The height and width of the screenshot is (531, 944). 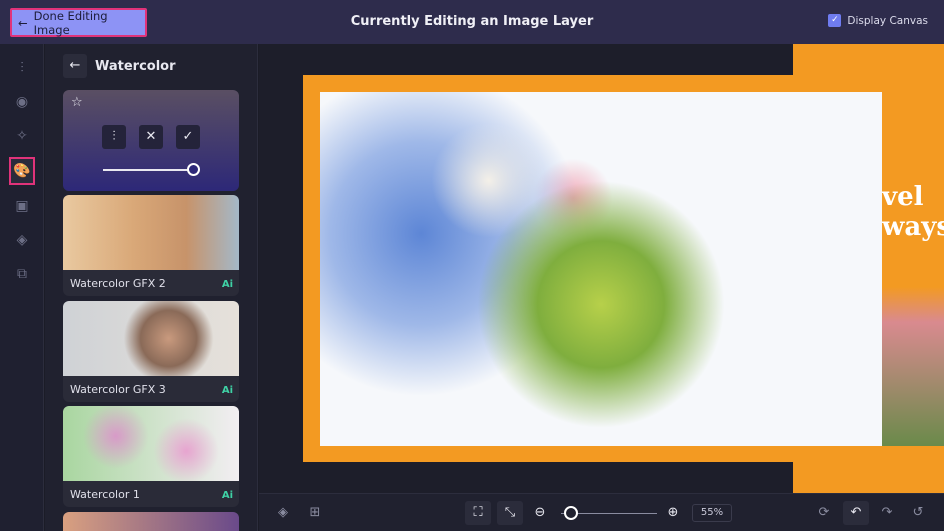 I want to click on layers-icon: ◈, so click(x=283, y=513).